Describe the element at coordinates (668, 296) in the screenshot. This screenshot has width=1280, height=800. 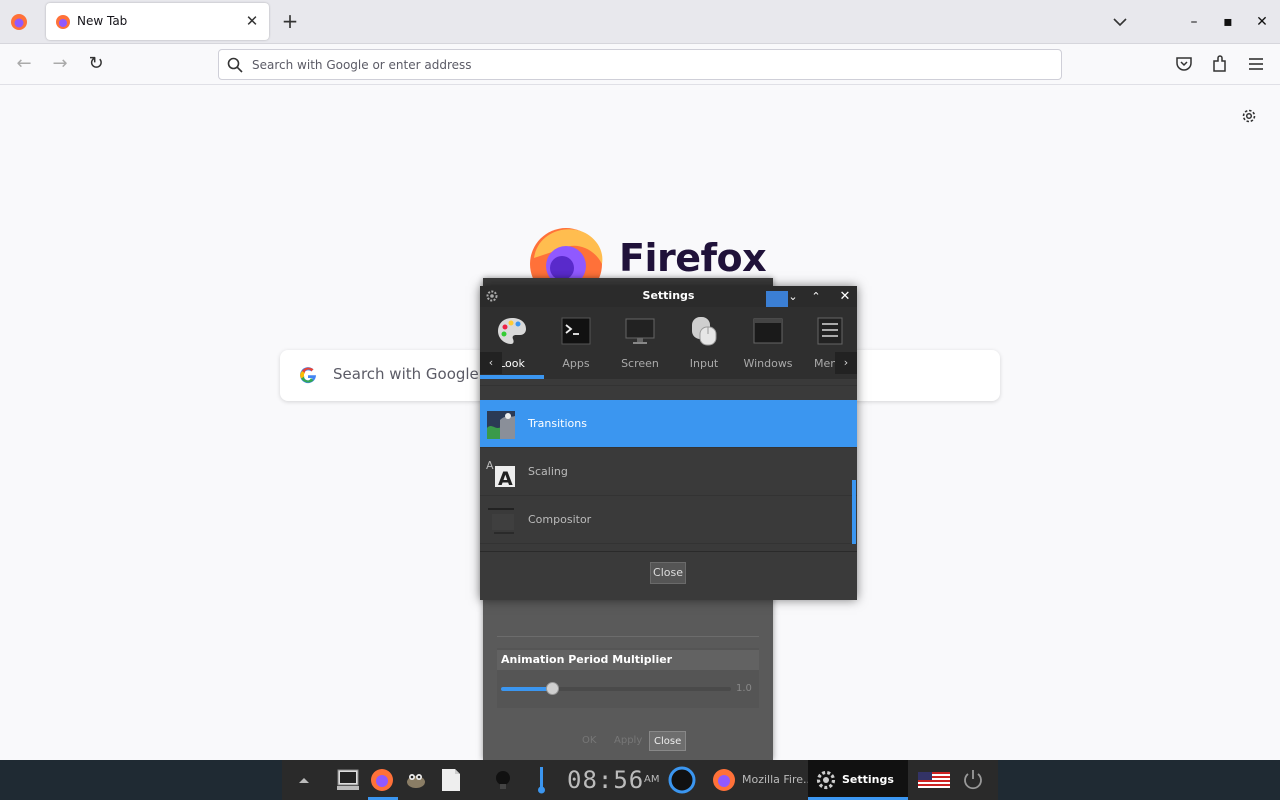
I see `settings-titlebar: Settings ⌄ ⌃ ✕` at that location.